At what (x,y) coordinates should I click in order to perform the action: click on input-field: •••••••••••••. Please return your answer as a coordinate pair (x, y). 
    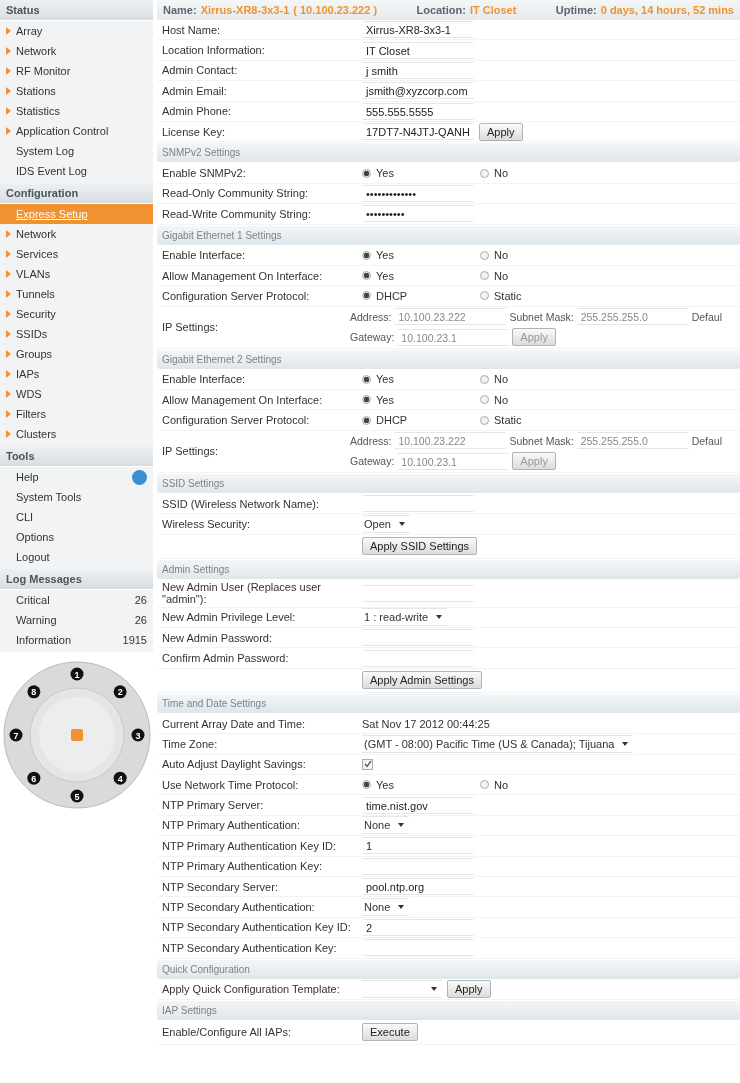
    Looking at the image, I should click on (418, 193).